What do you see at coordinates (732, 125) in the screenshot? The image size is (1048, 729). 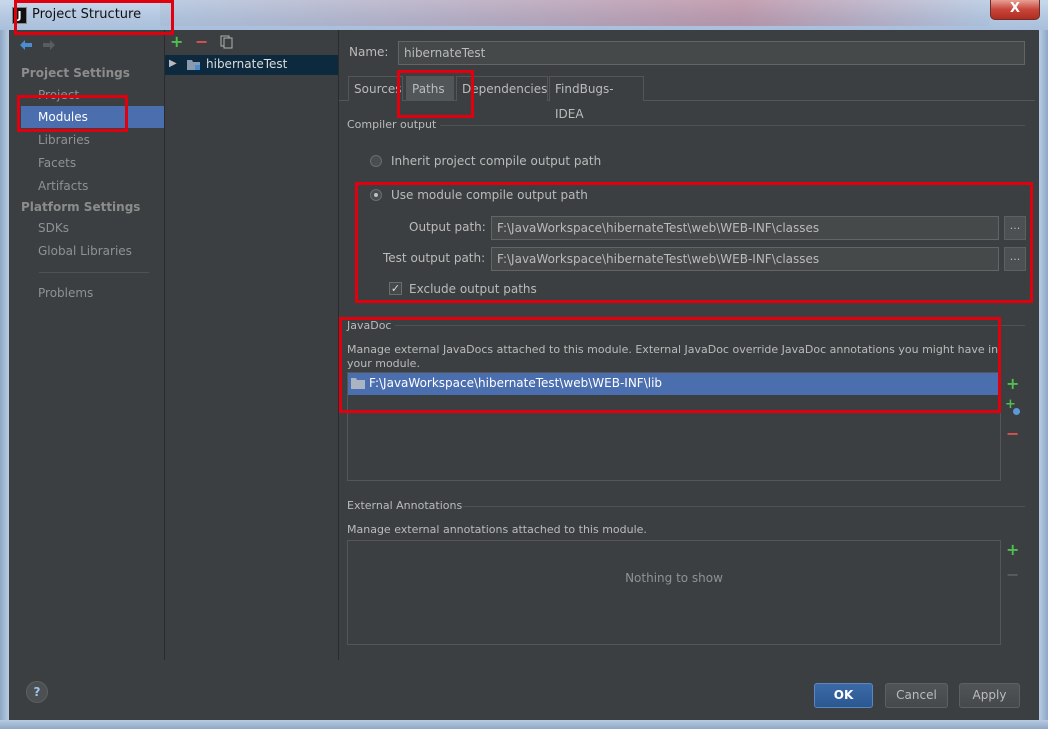 I see `compiler-output-divider` at bounding box center [732, 125].